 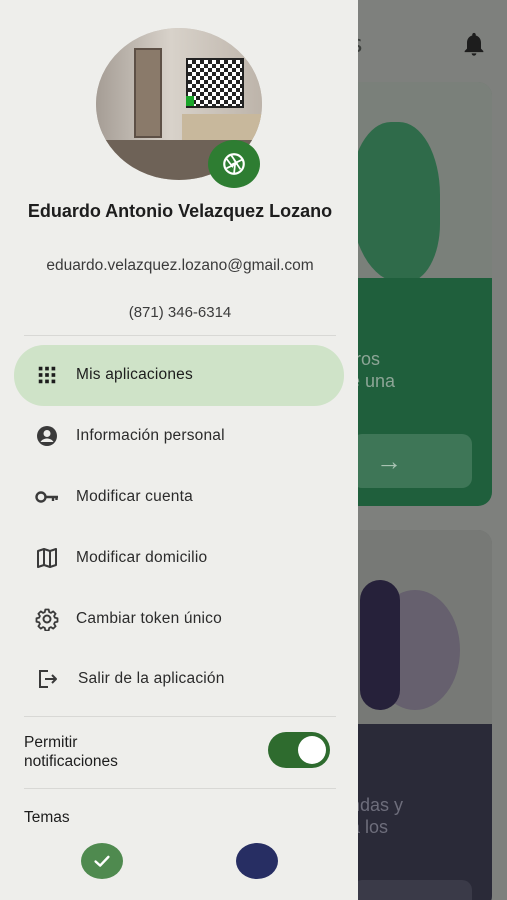 I want to click on menu-item-mis-aplicaciones: Mis aplicaciones, so click(x=179, y=375).